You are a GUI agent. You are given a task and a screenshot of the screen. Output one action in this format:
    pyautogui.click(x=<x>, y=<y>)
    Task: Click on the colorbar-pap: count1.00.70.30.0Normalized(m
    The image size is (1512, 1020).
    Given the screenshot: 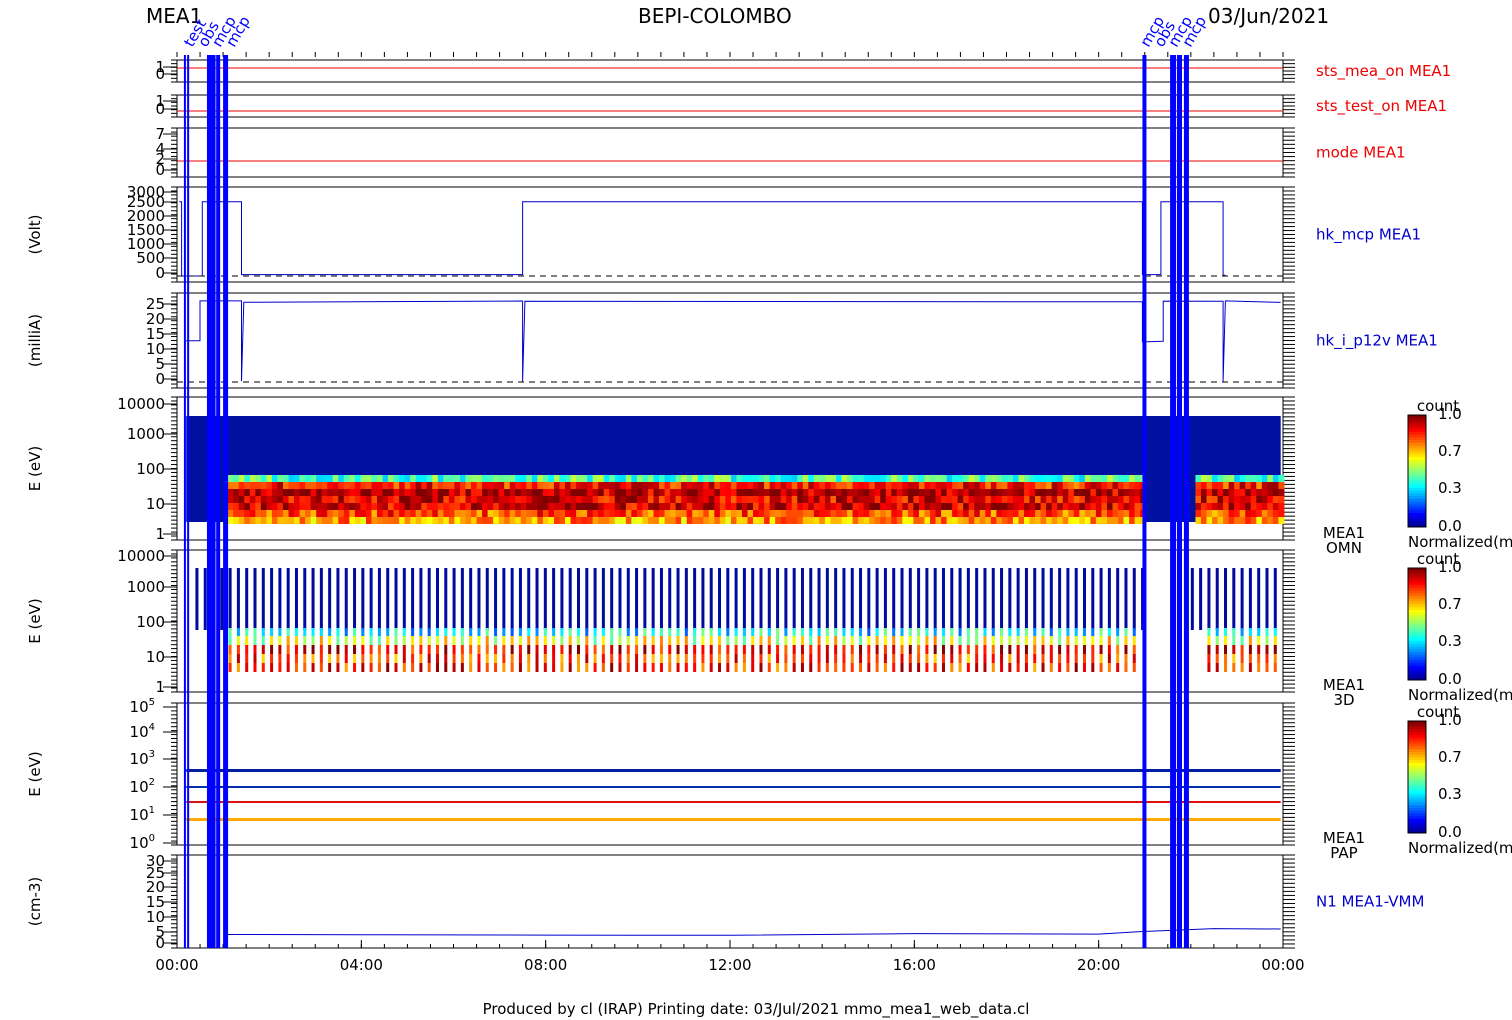 What is the action you would take?
    pyautogui.click(x=1459, y=780)
    